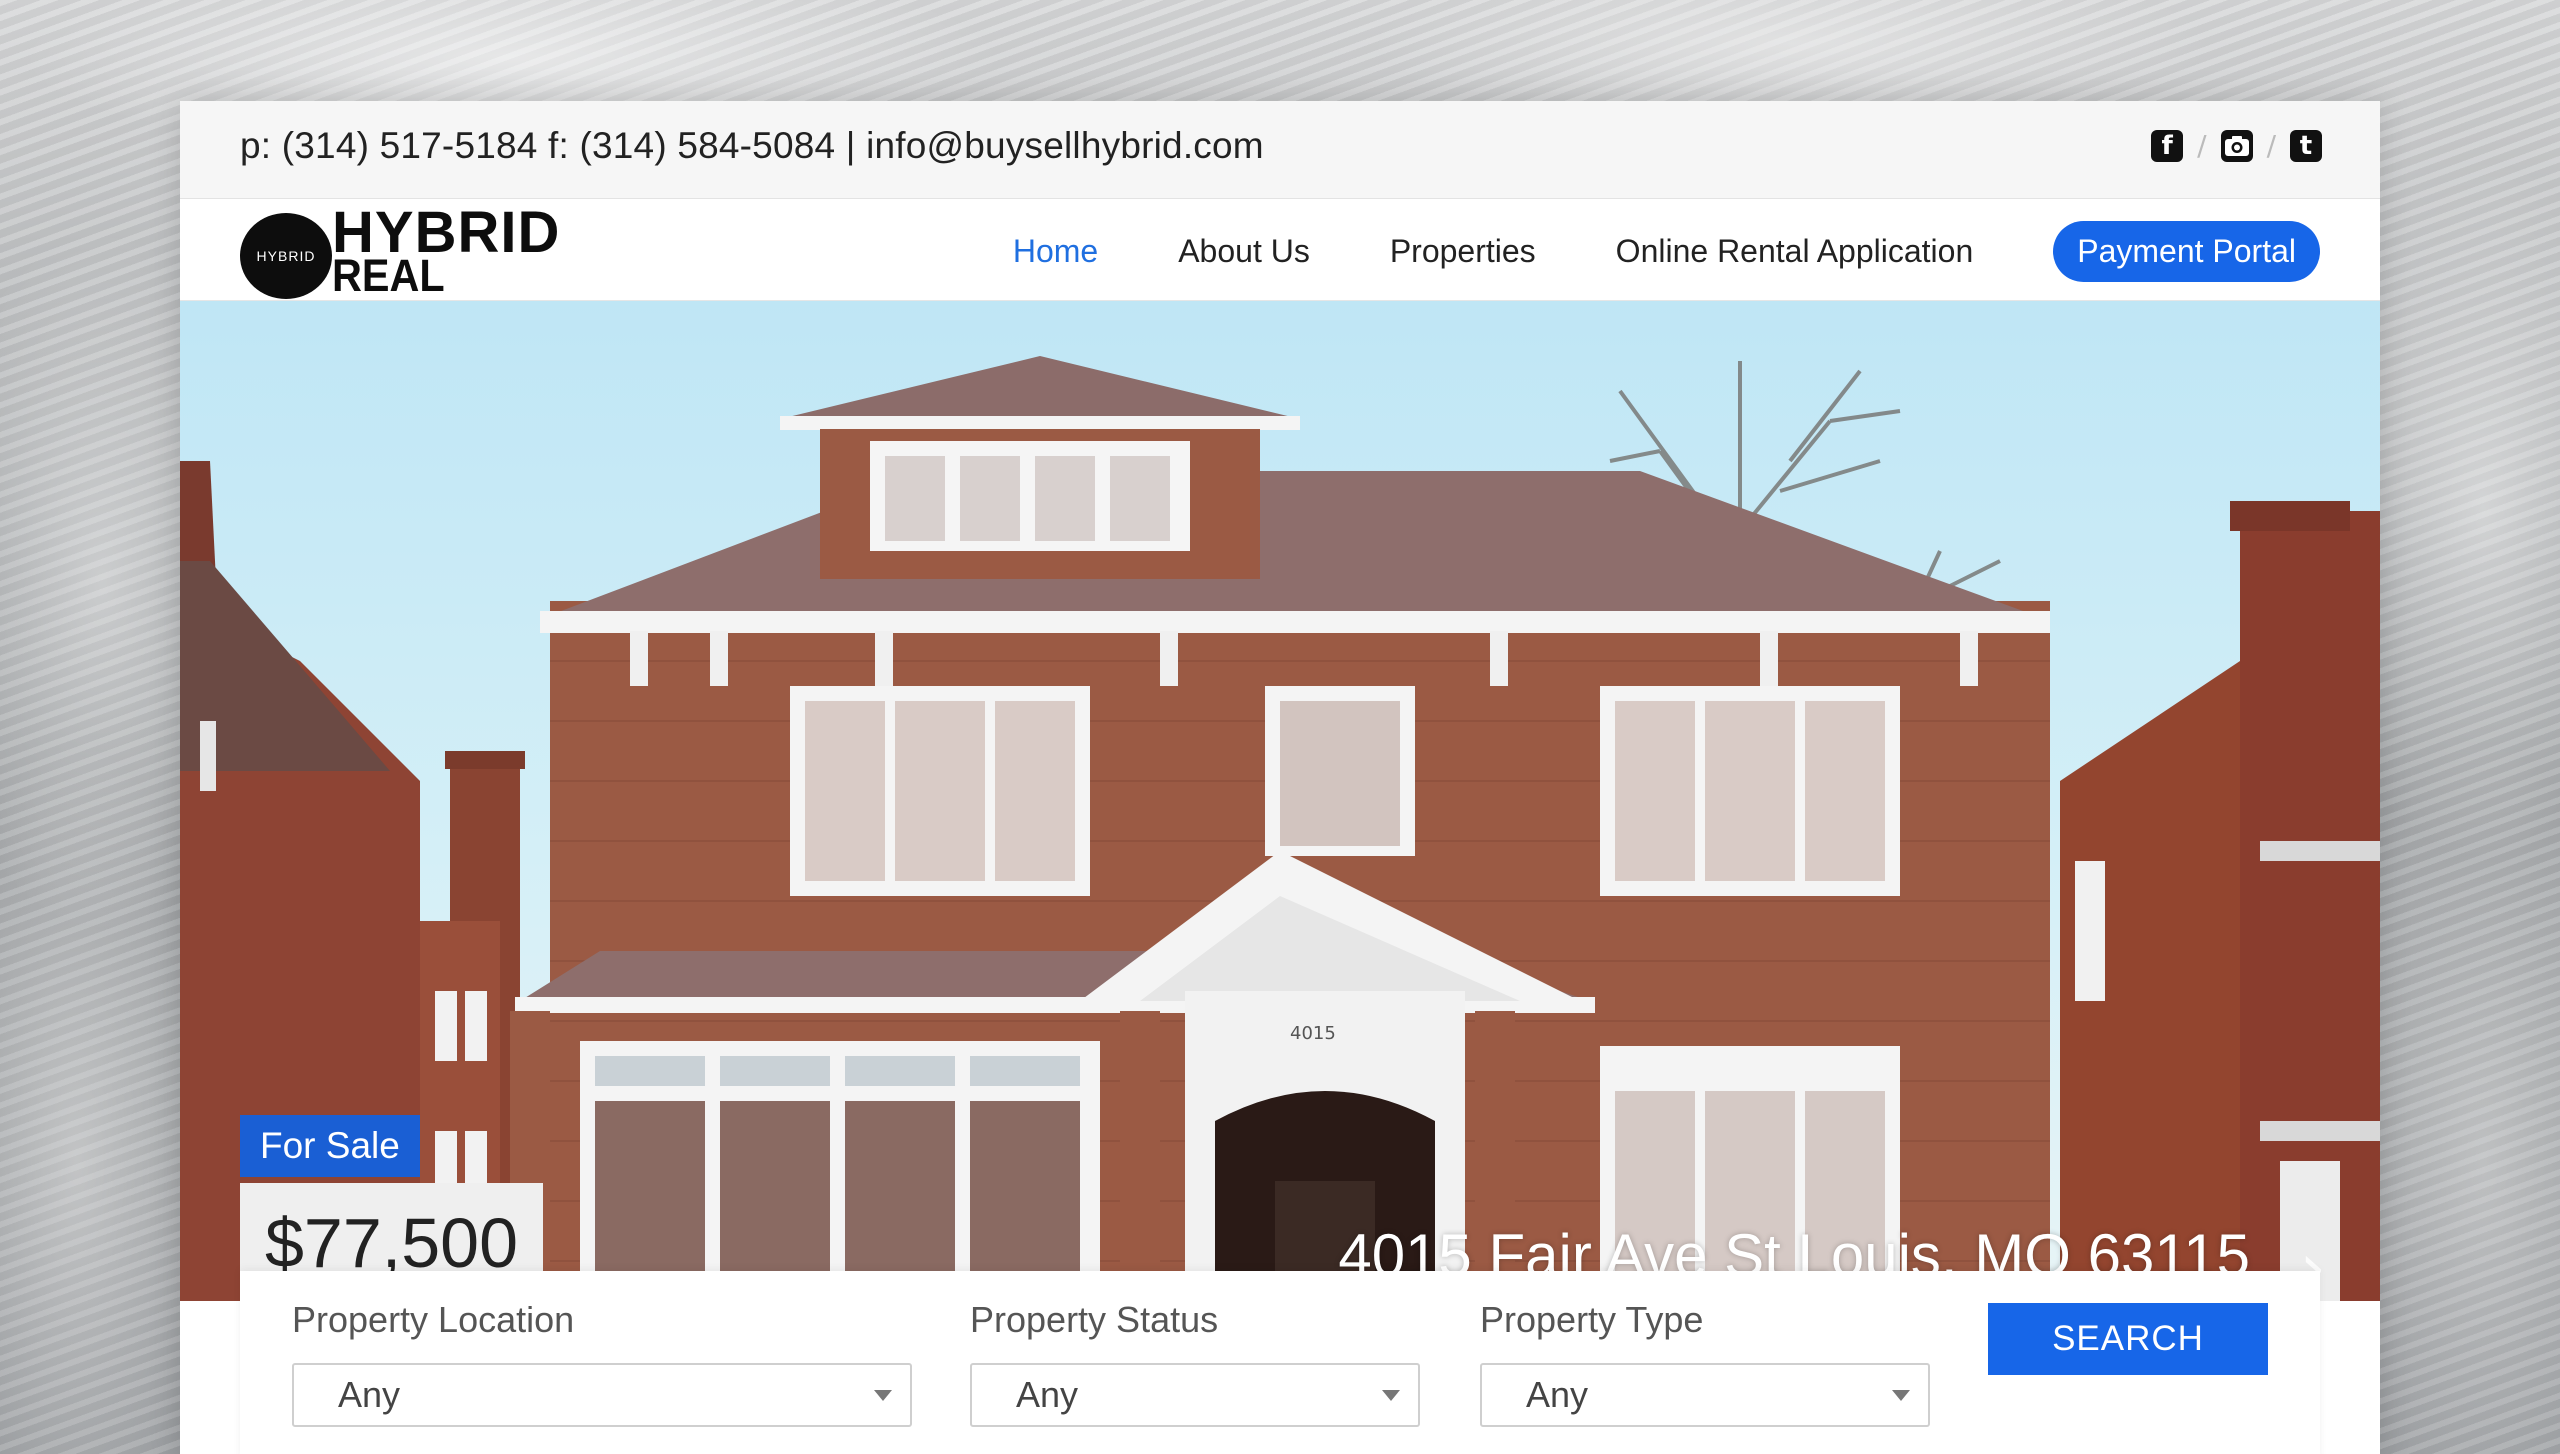 The width and height of the screenshot is (2560, 1454). Describe the element at coordinates (2306, 145) in the screenshot. I see `tumblr-icon: t` at that location.